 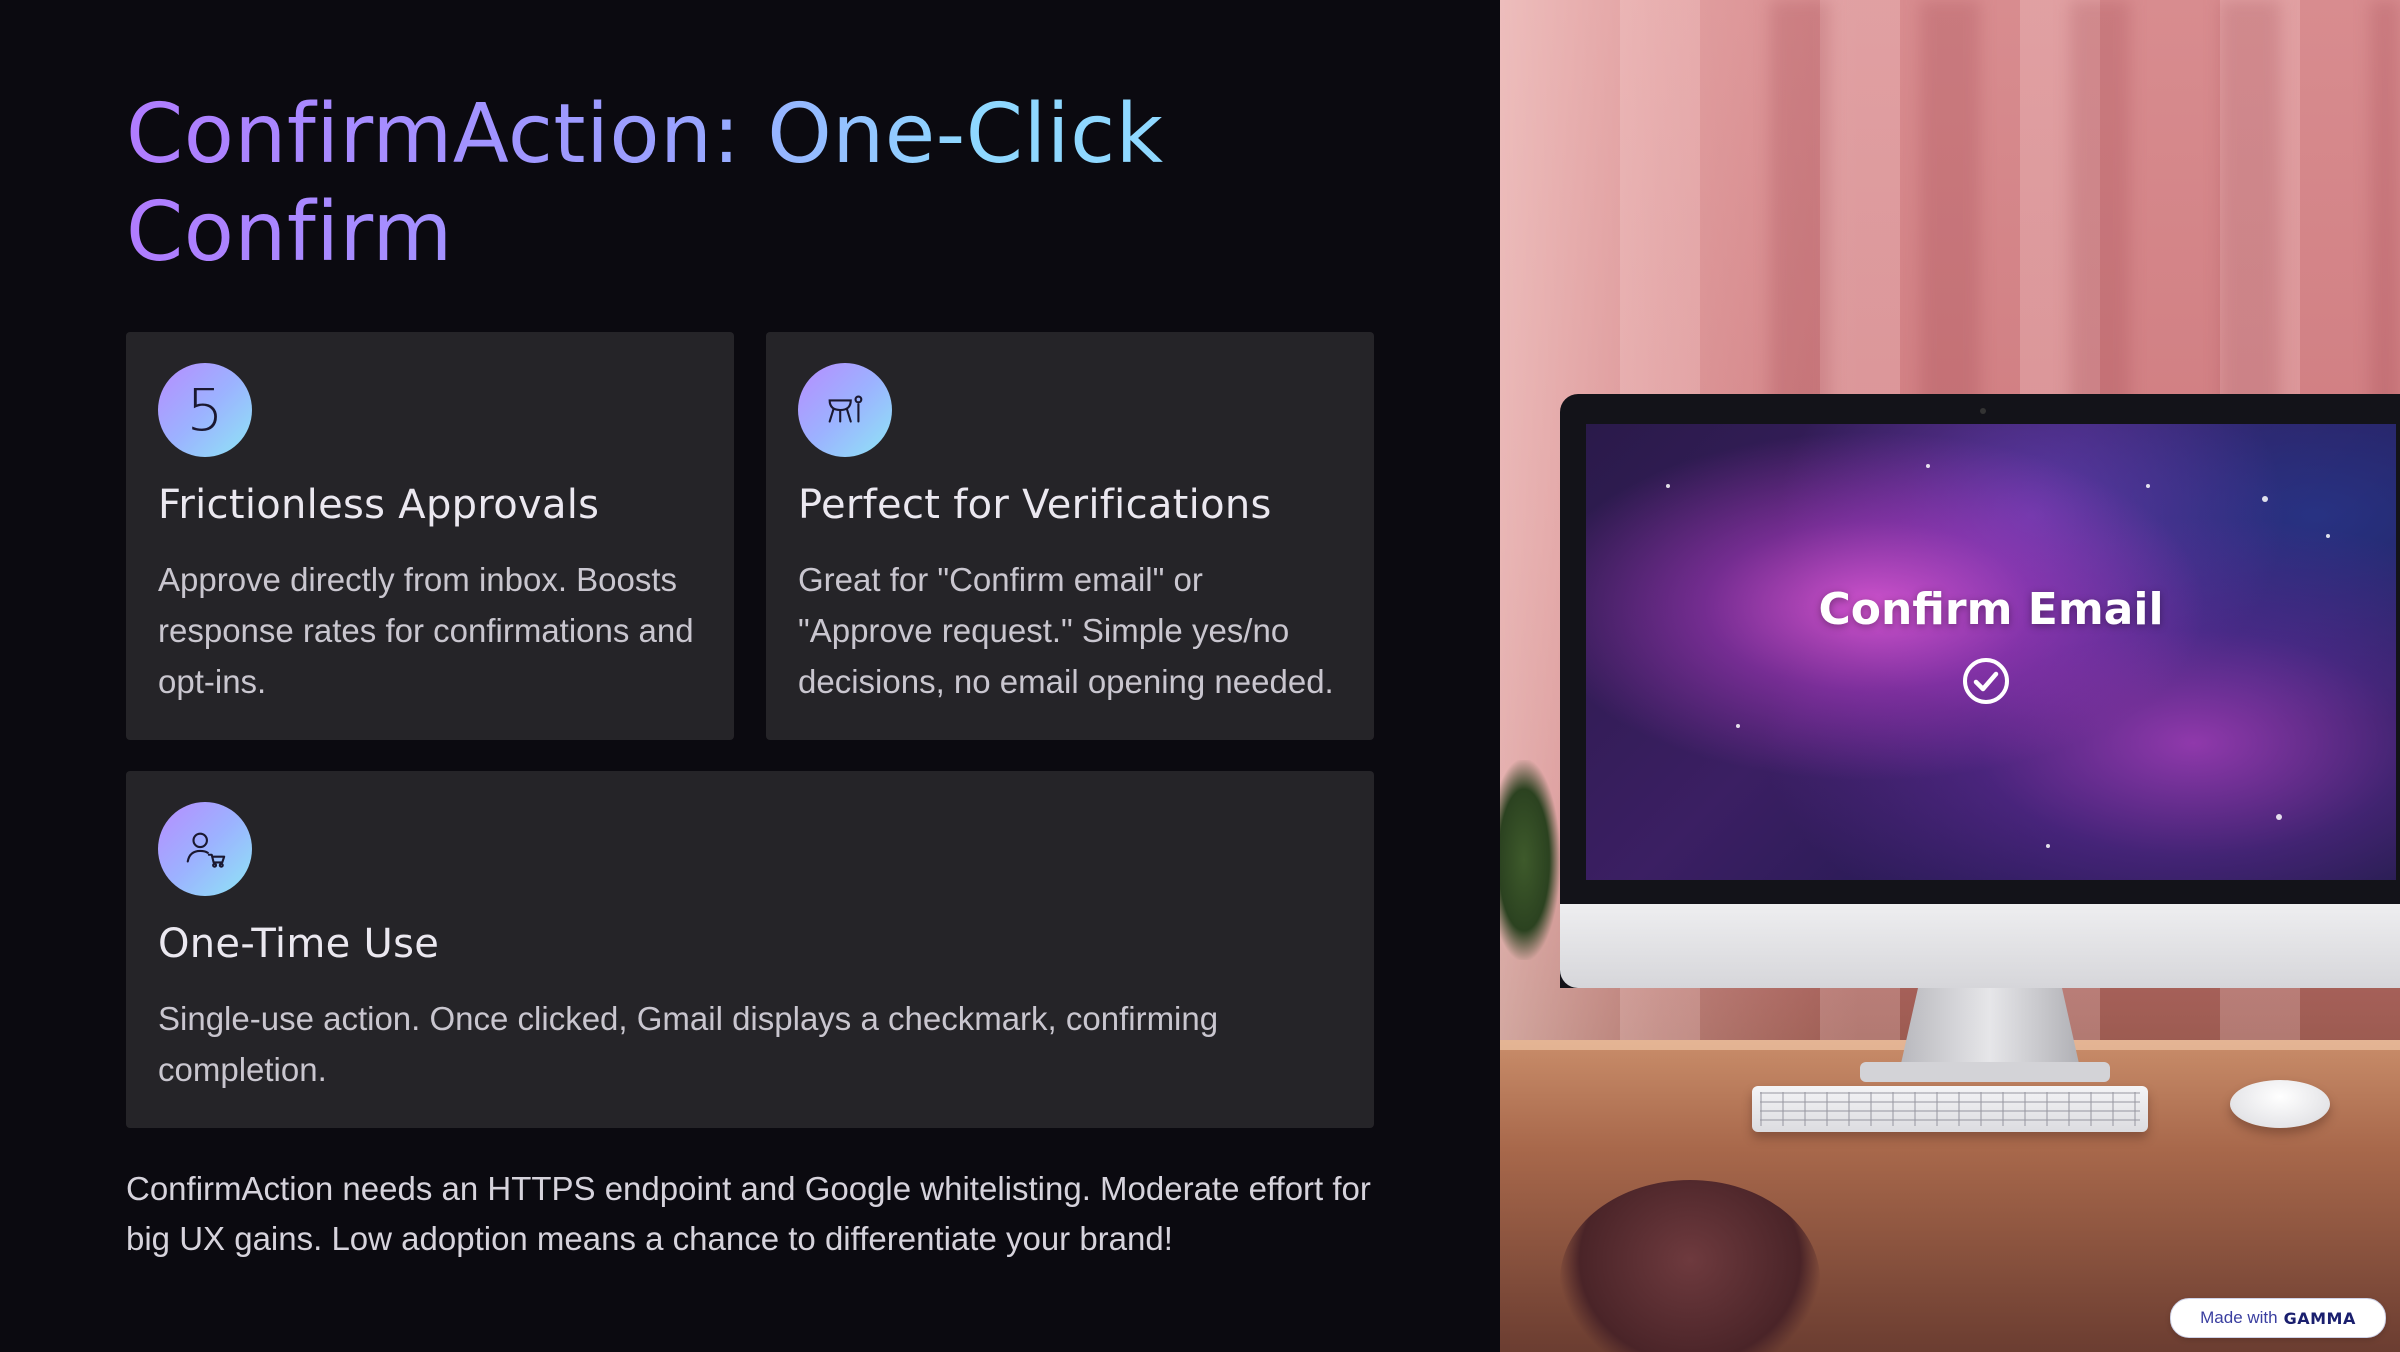 What do you see at coordinates (1990, 1028) in the screenshot?
I see `monitor-stand` at bounding box center [1990, 1028].